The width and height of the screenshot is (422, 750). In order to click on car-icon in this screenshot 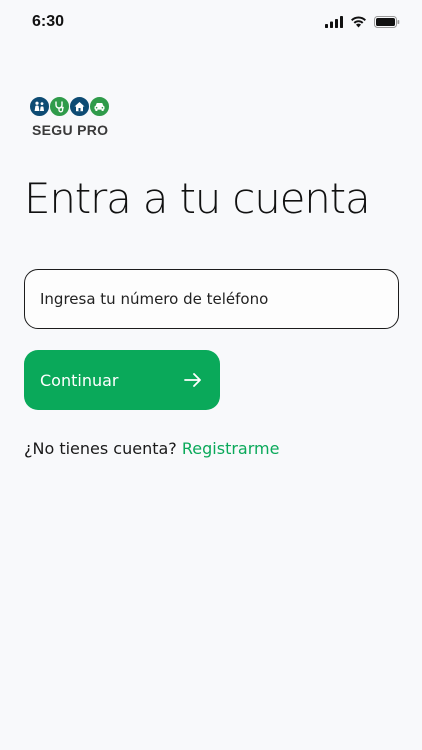, I will do `click(99, 106)`.